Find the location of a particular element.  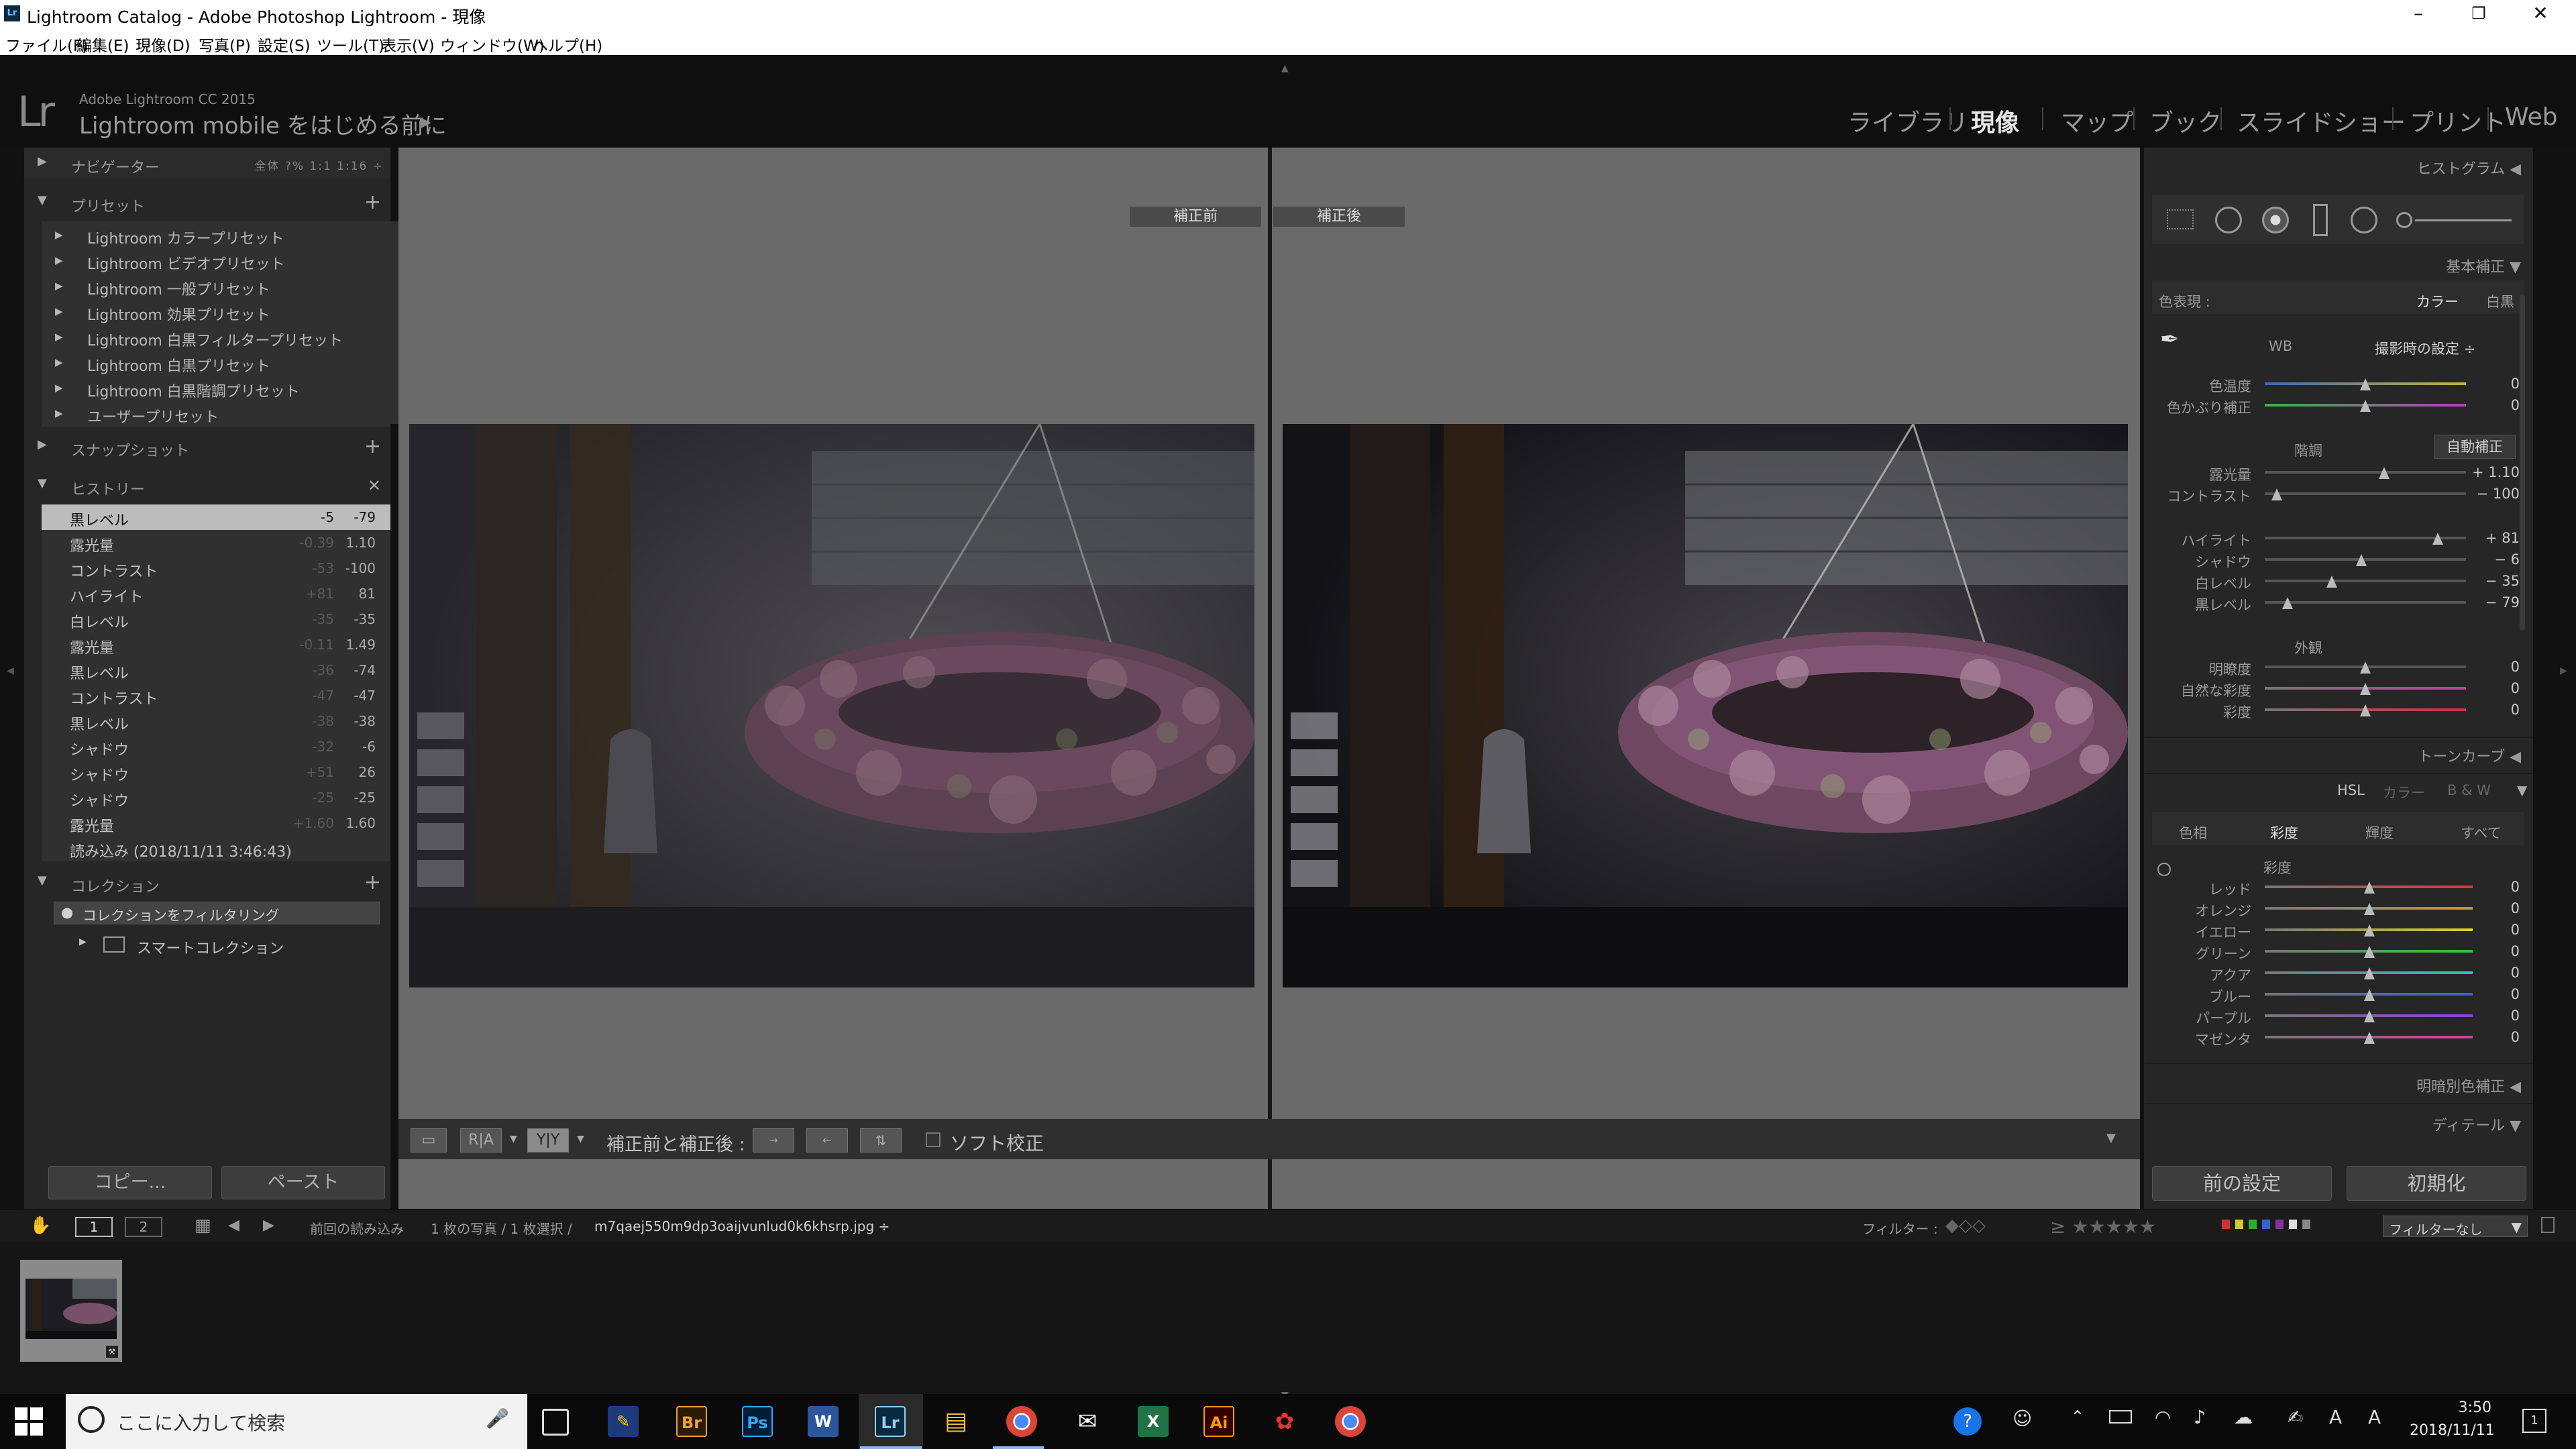

collapse-top-icon: ▲ is located at coordinates (1285, 68).